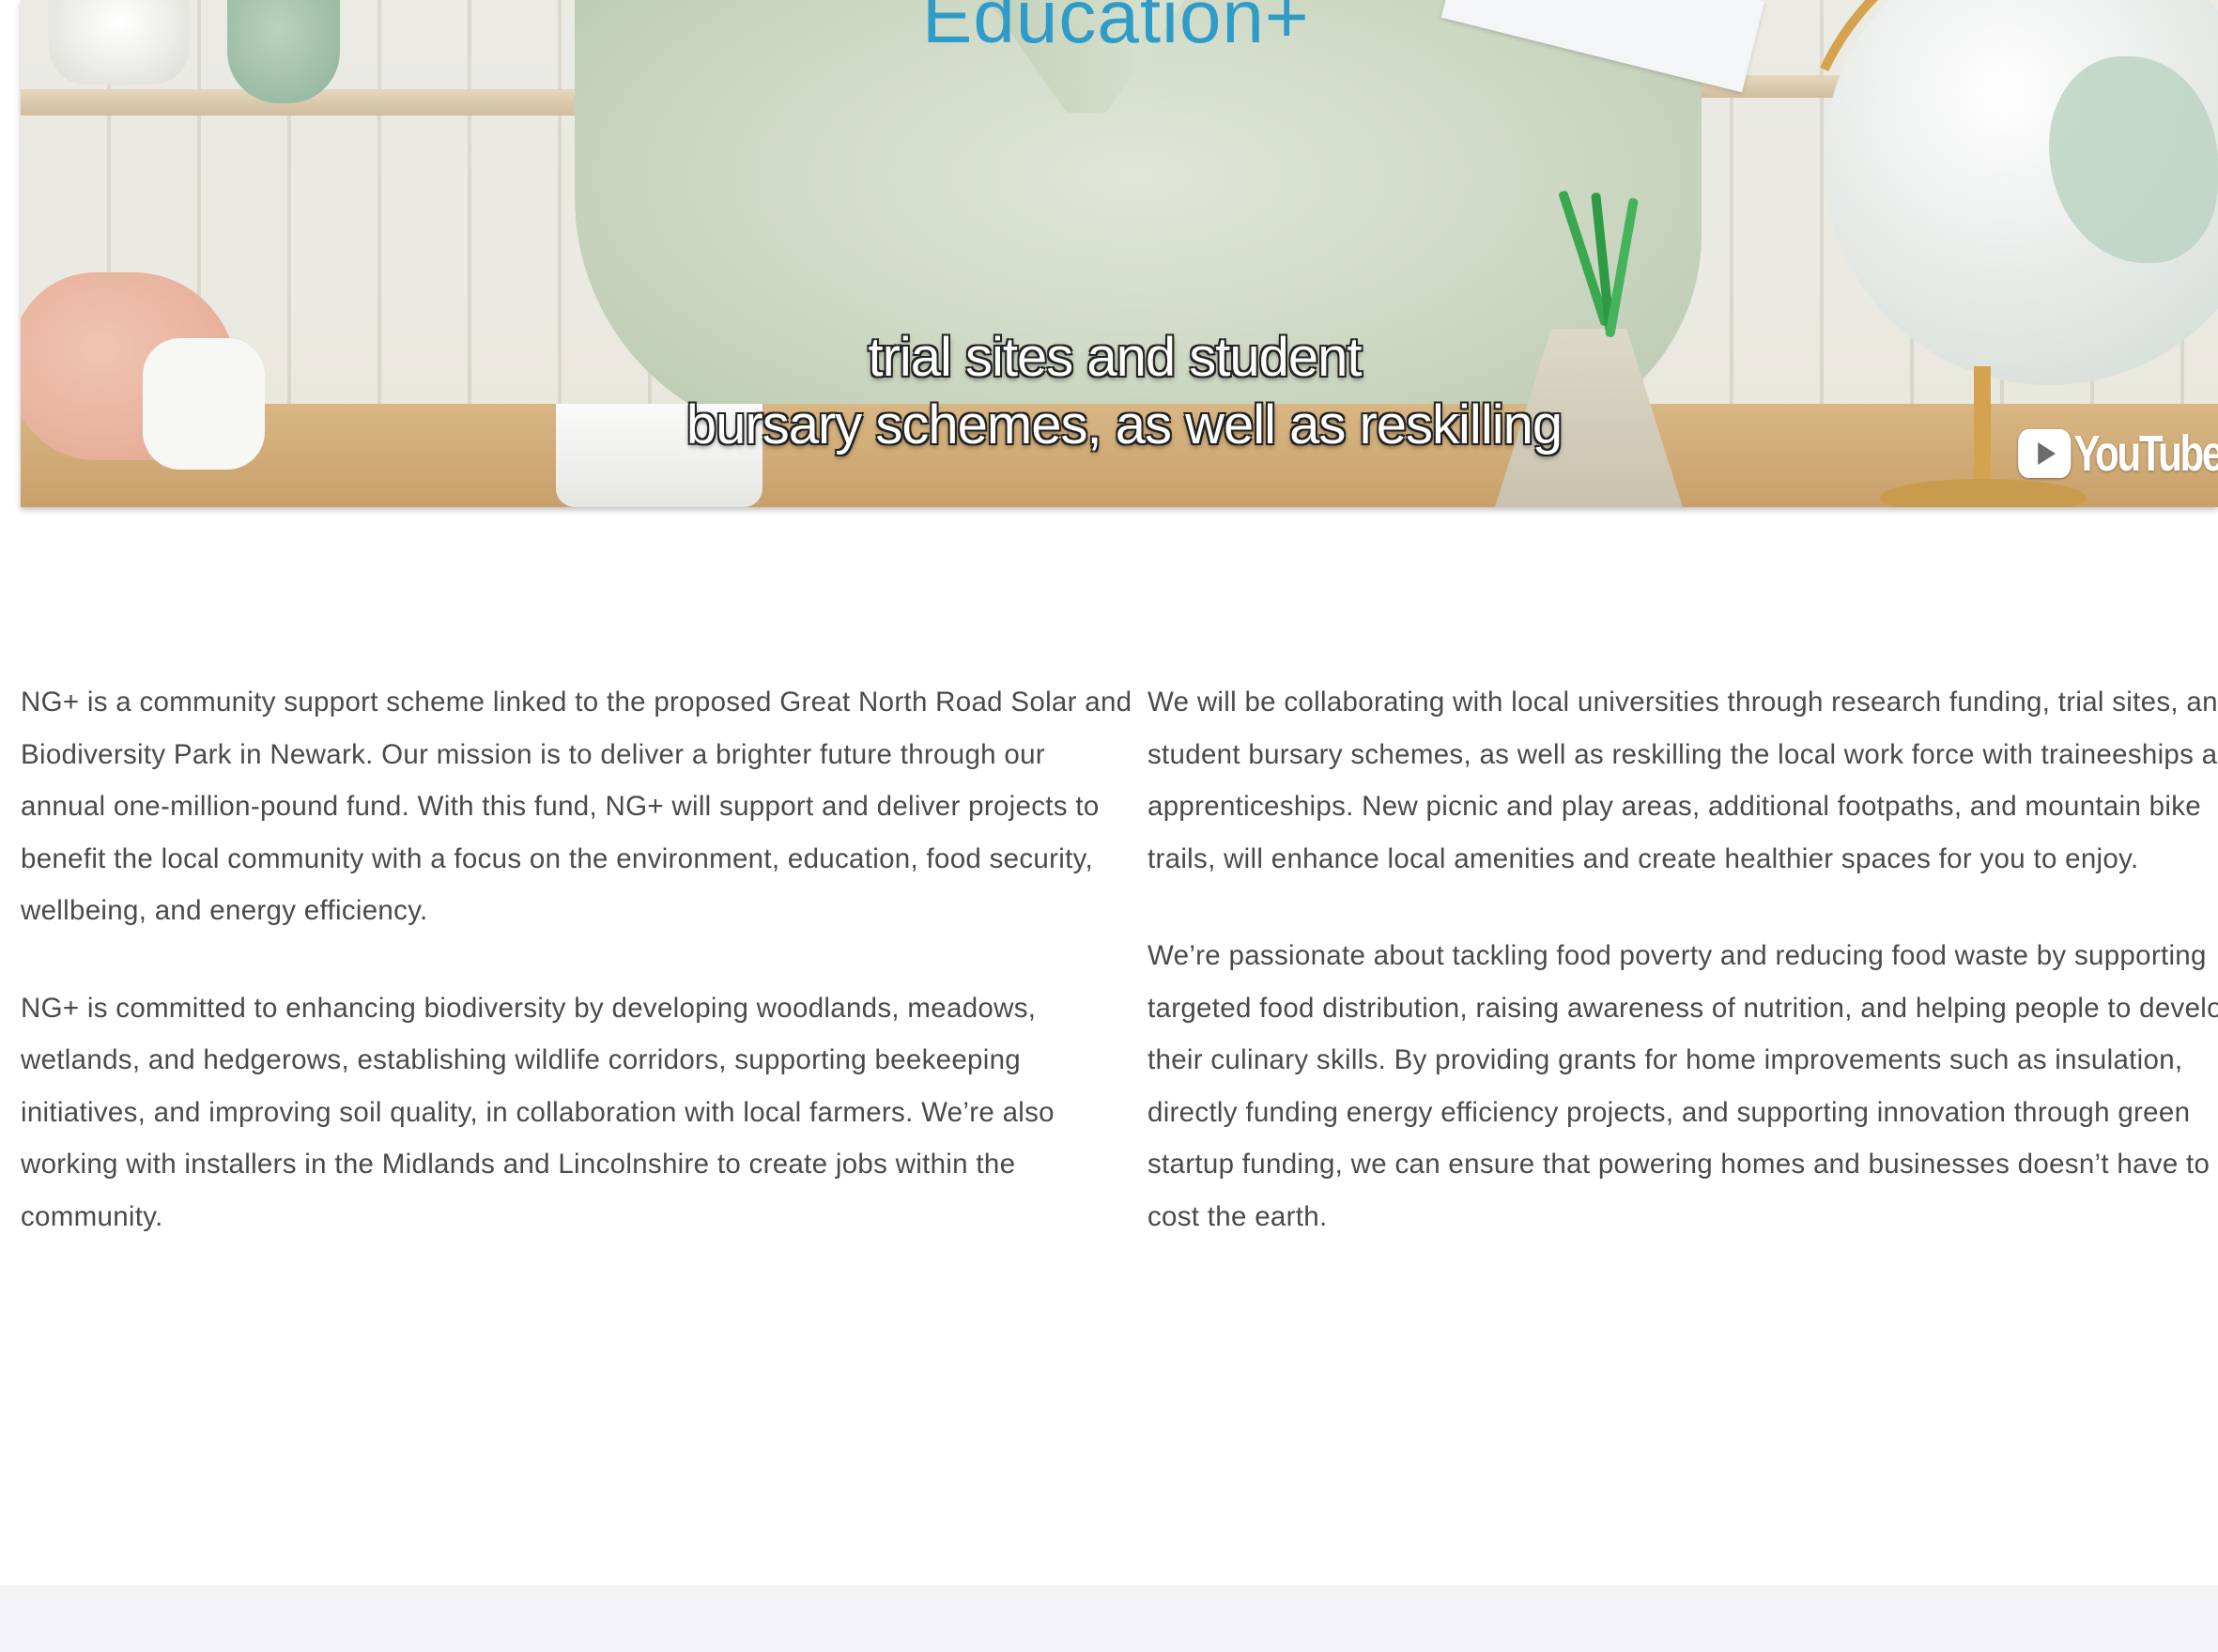 This screenshot has width=2218, height=1652. I want to click on youtube-logo-text: YouTube, so click(2145, 453).